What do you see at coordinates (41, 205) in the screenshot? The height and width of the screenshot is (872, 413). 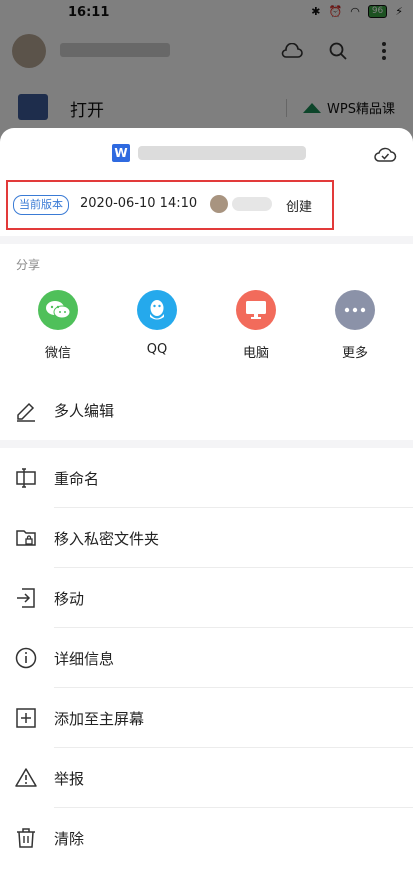 I see `current-version-badge: 当前版本` at bounding box center [41, 205].